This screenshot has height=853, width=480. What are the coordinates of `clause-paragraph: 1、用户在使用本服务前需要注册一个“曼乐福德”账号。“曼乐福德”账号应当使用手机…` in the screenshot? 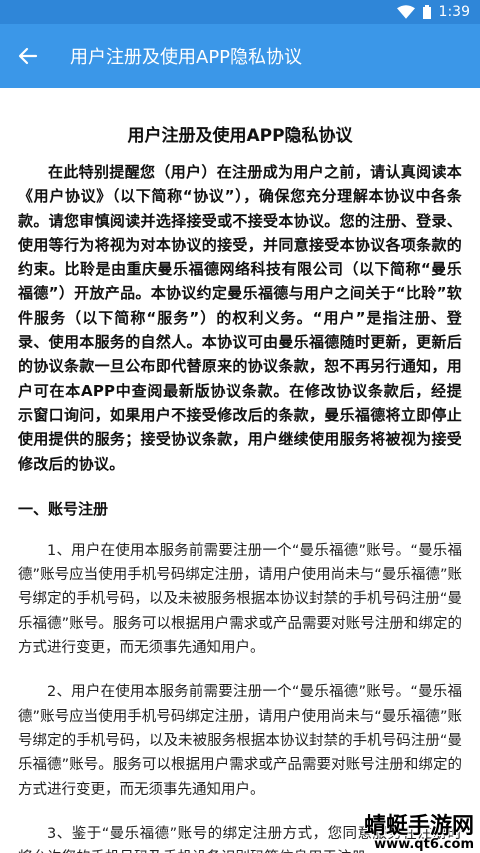 It's located at (240, 599).